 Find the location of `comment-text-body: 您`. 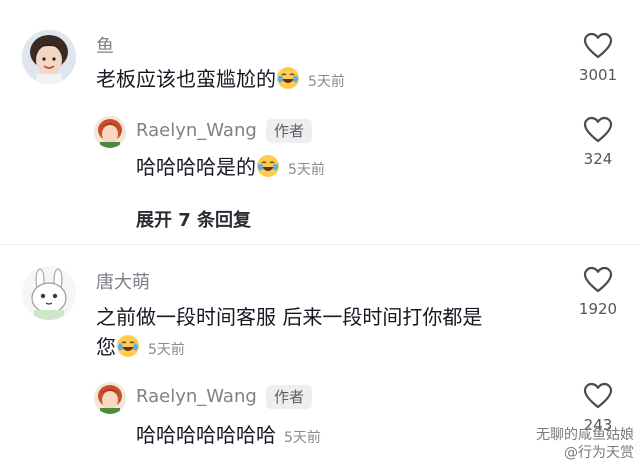

comment-text-body: 您 is located at coordinates (106, 347).